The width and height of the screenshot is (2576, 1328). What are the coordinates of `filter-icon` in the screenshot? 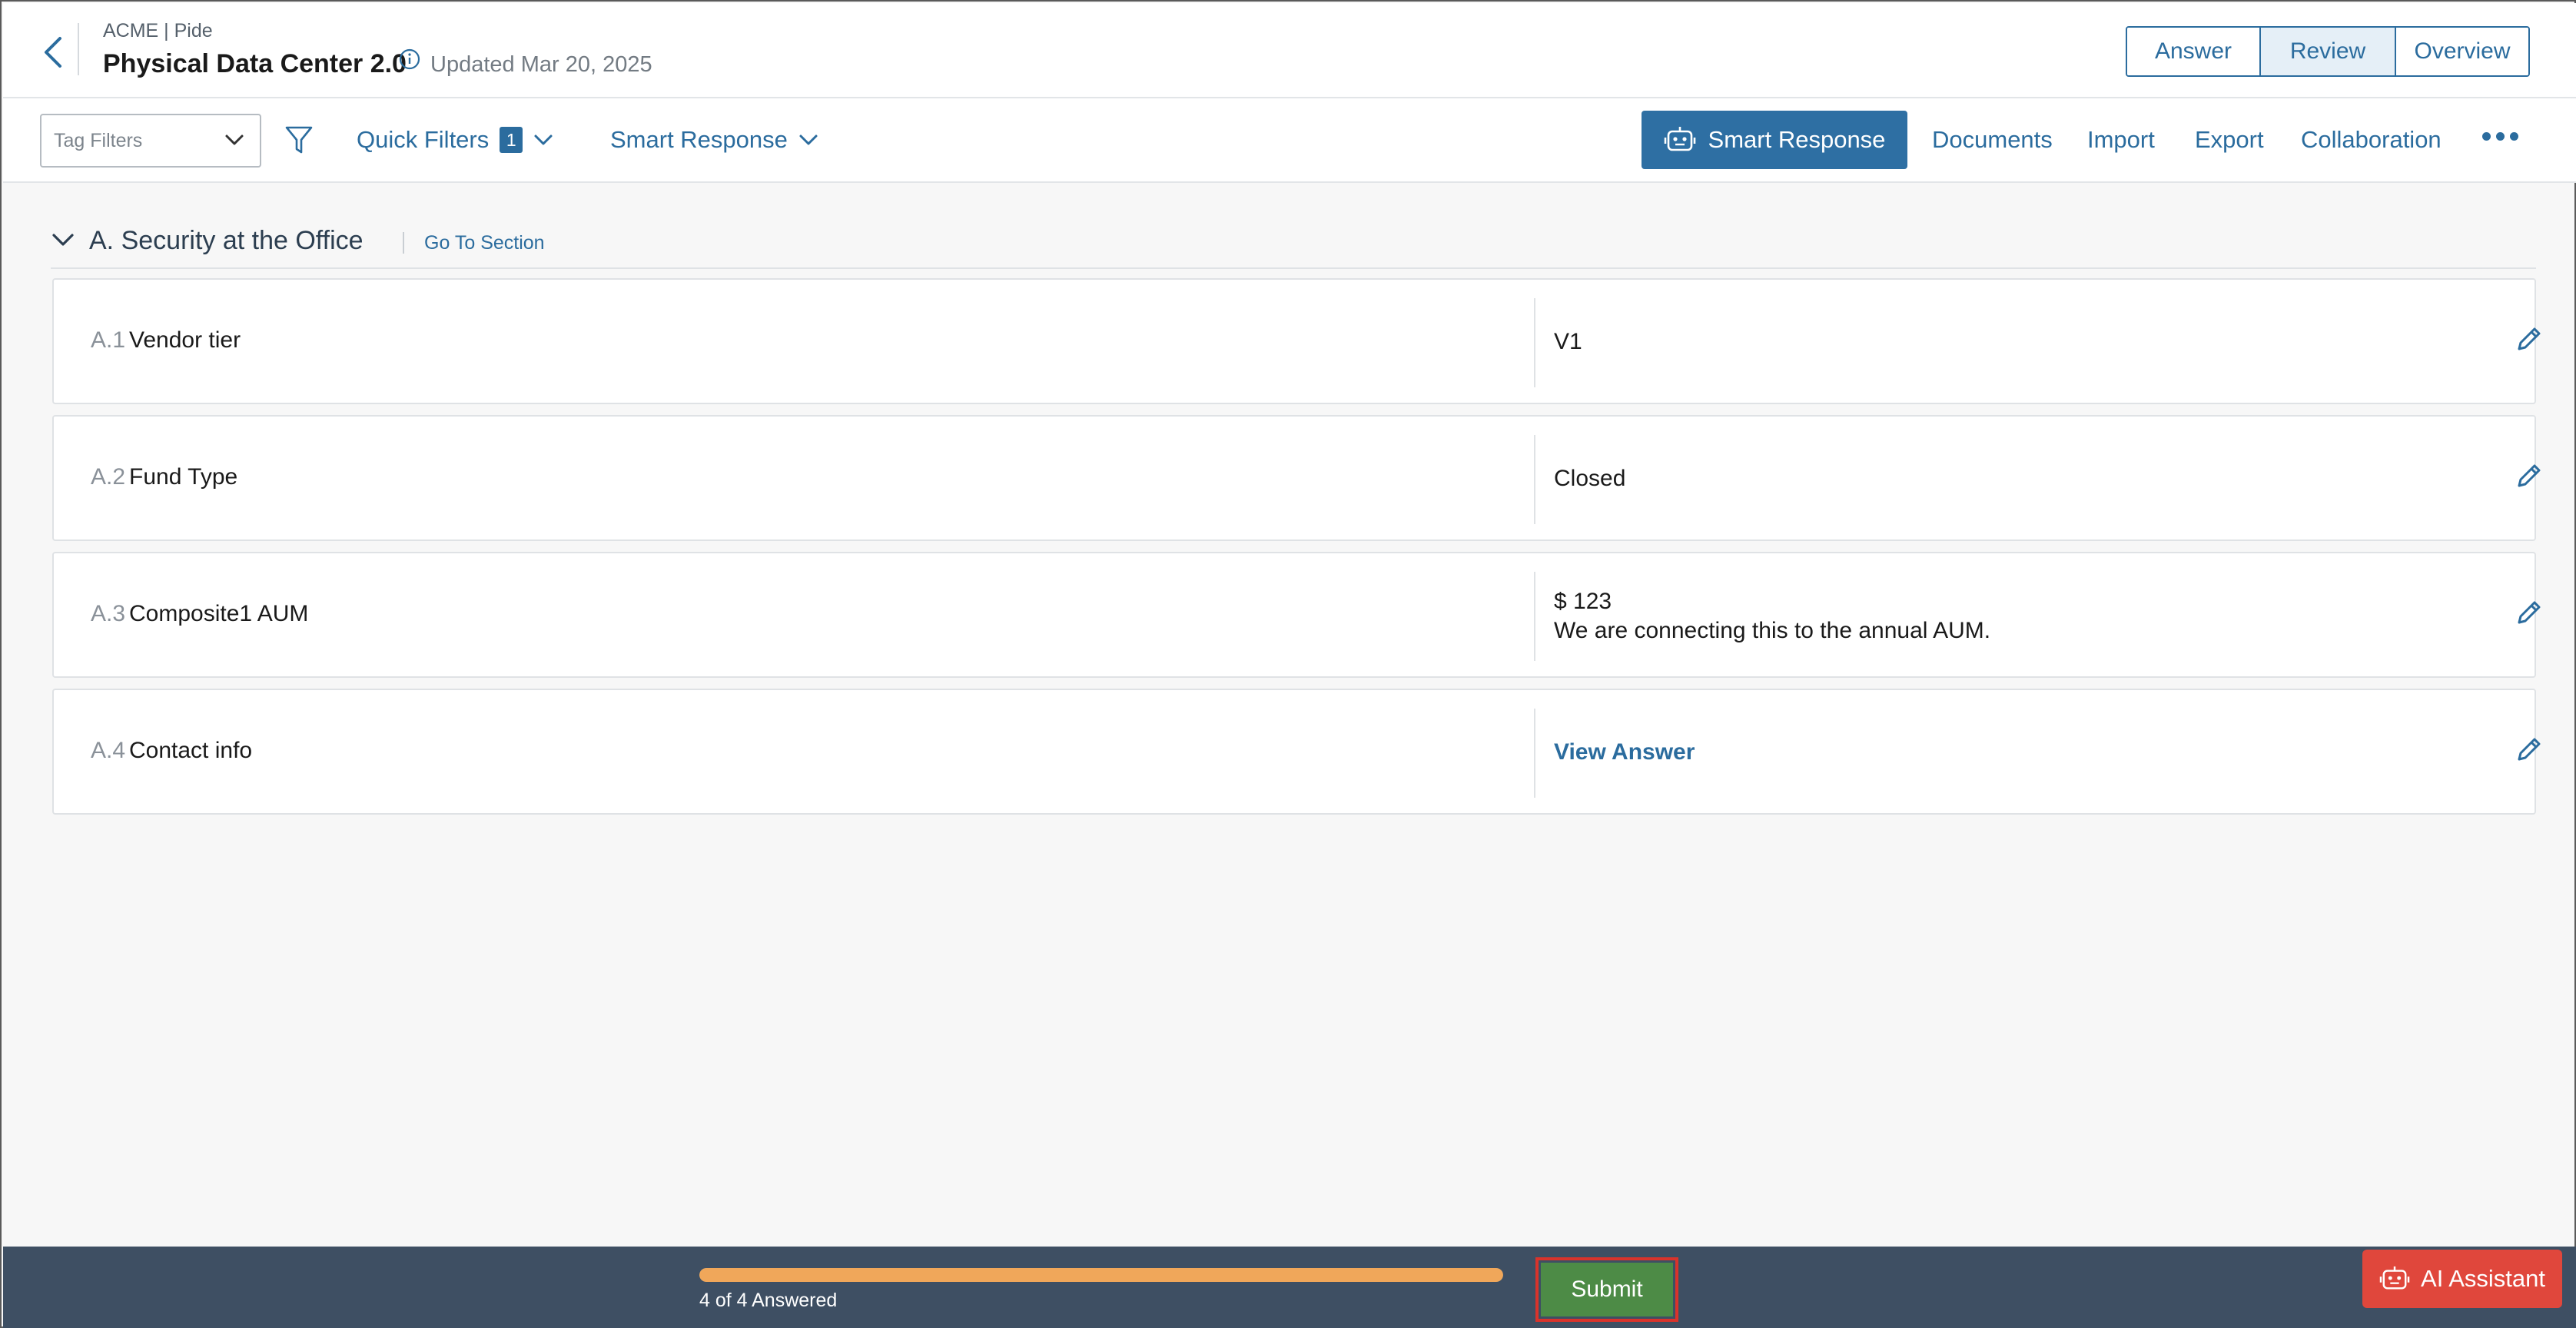 It's located at (299, 140).